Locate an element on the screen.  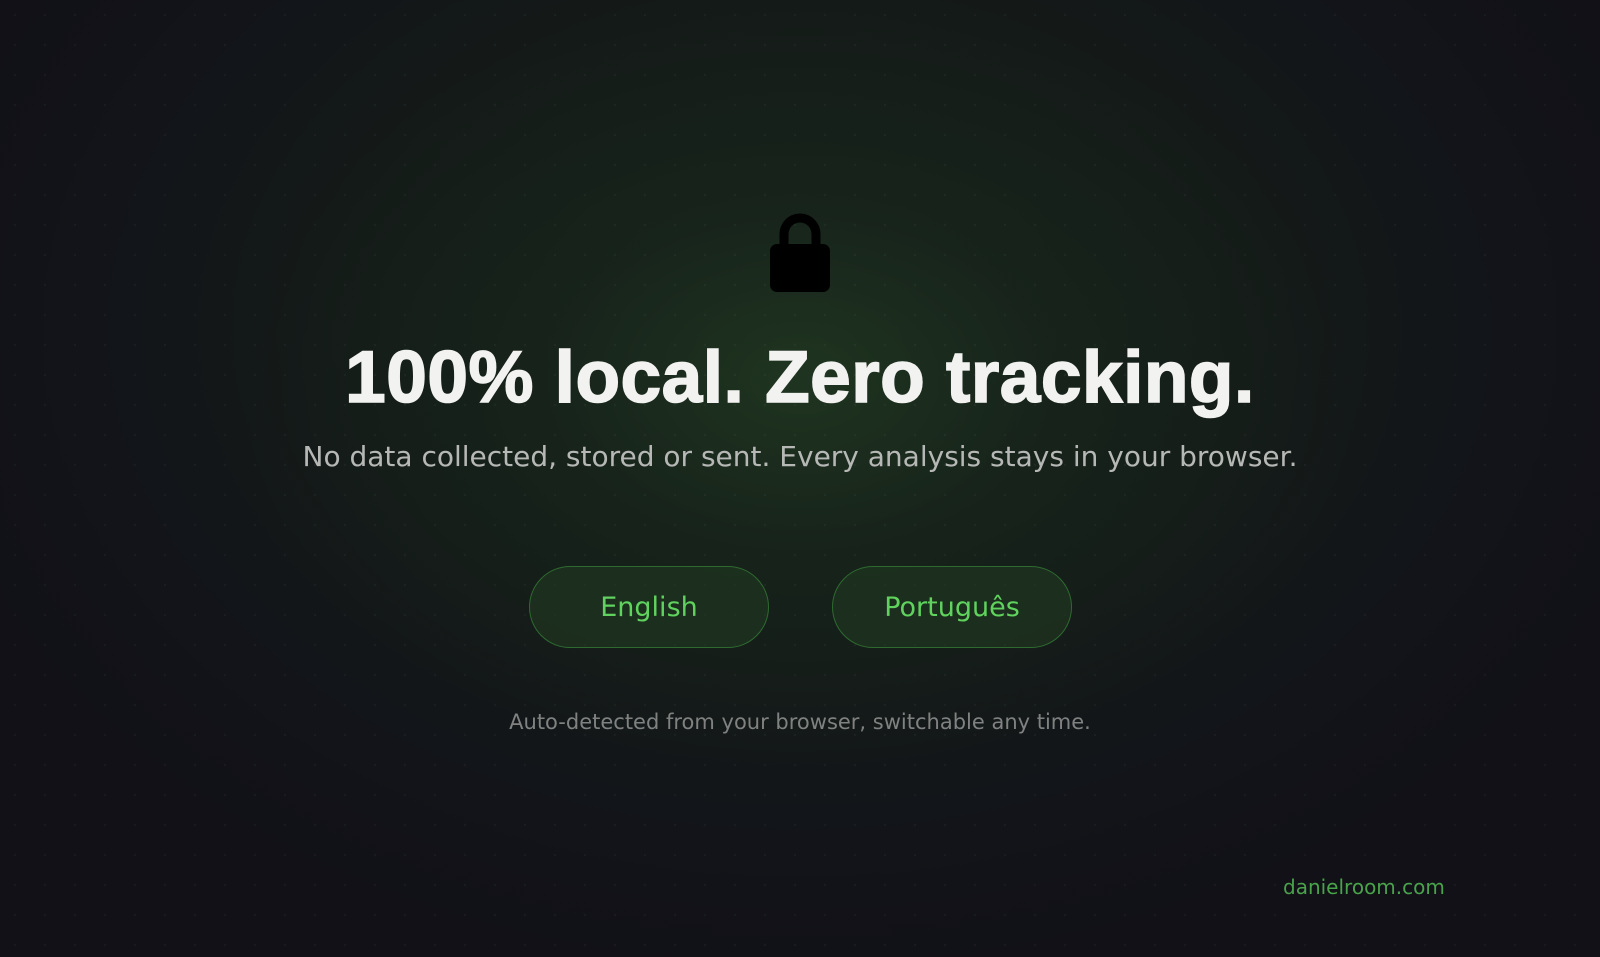
portuguese-button: Português is located at coordinates (952, 607).